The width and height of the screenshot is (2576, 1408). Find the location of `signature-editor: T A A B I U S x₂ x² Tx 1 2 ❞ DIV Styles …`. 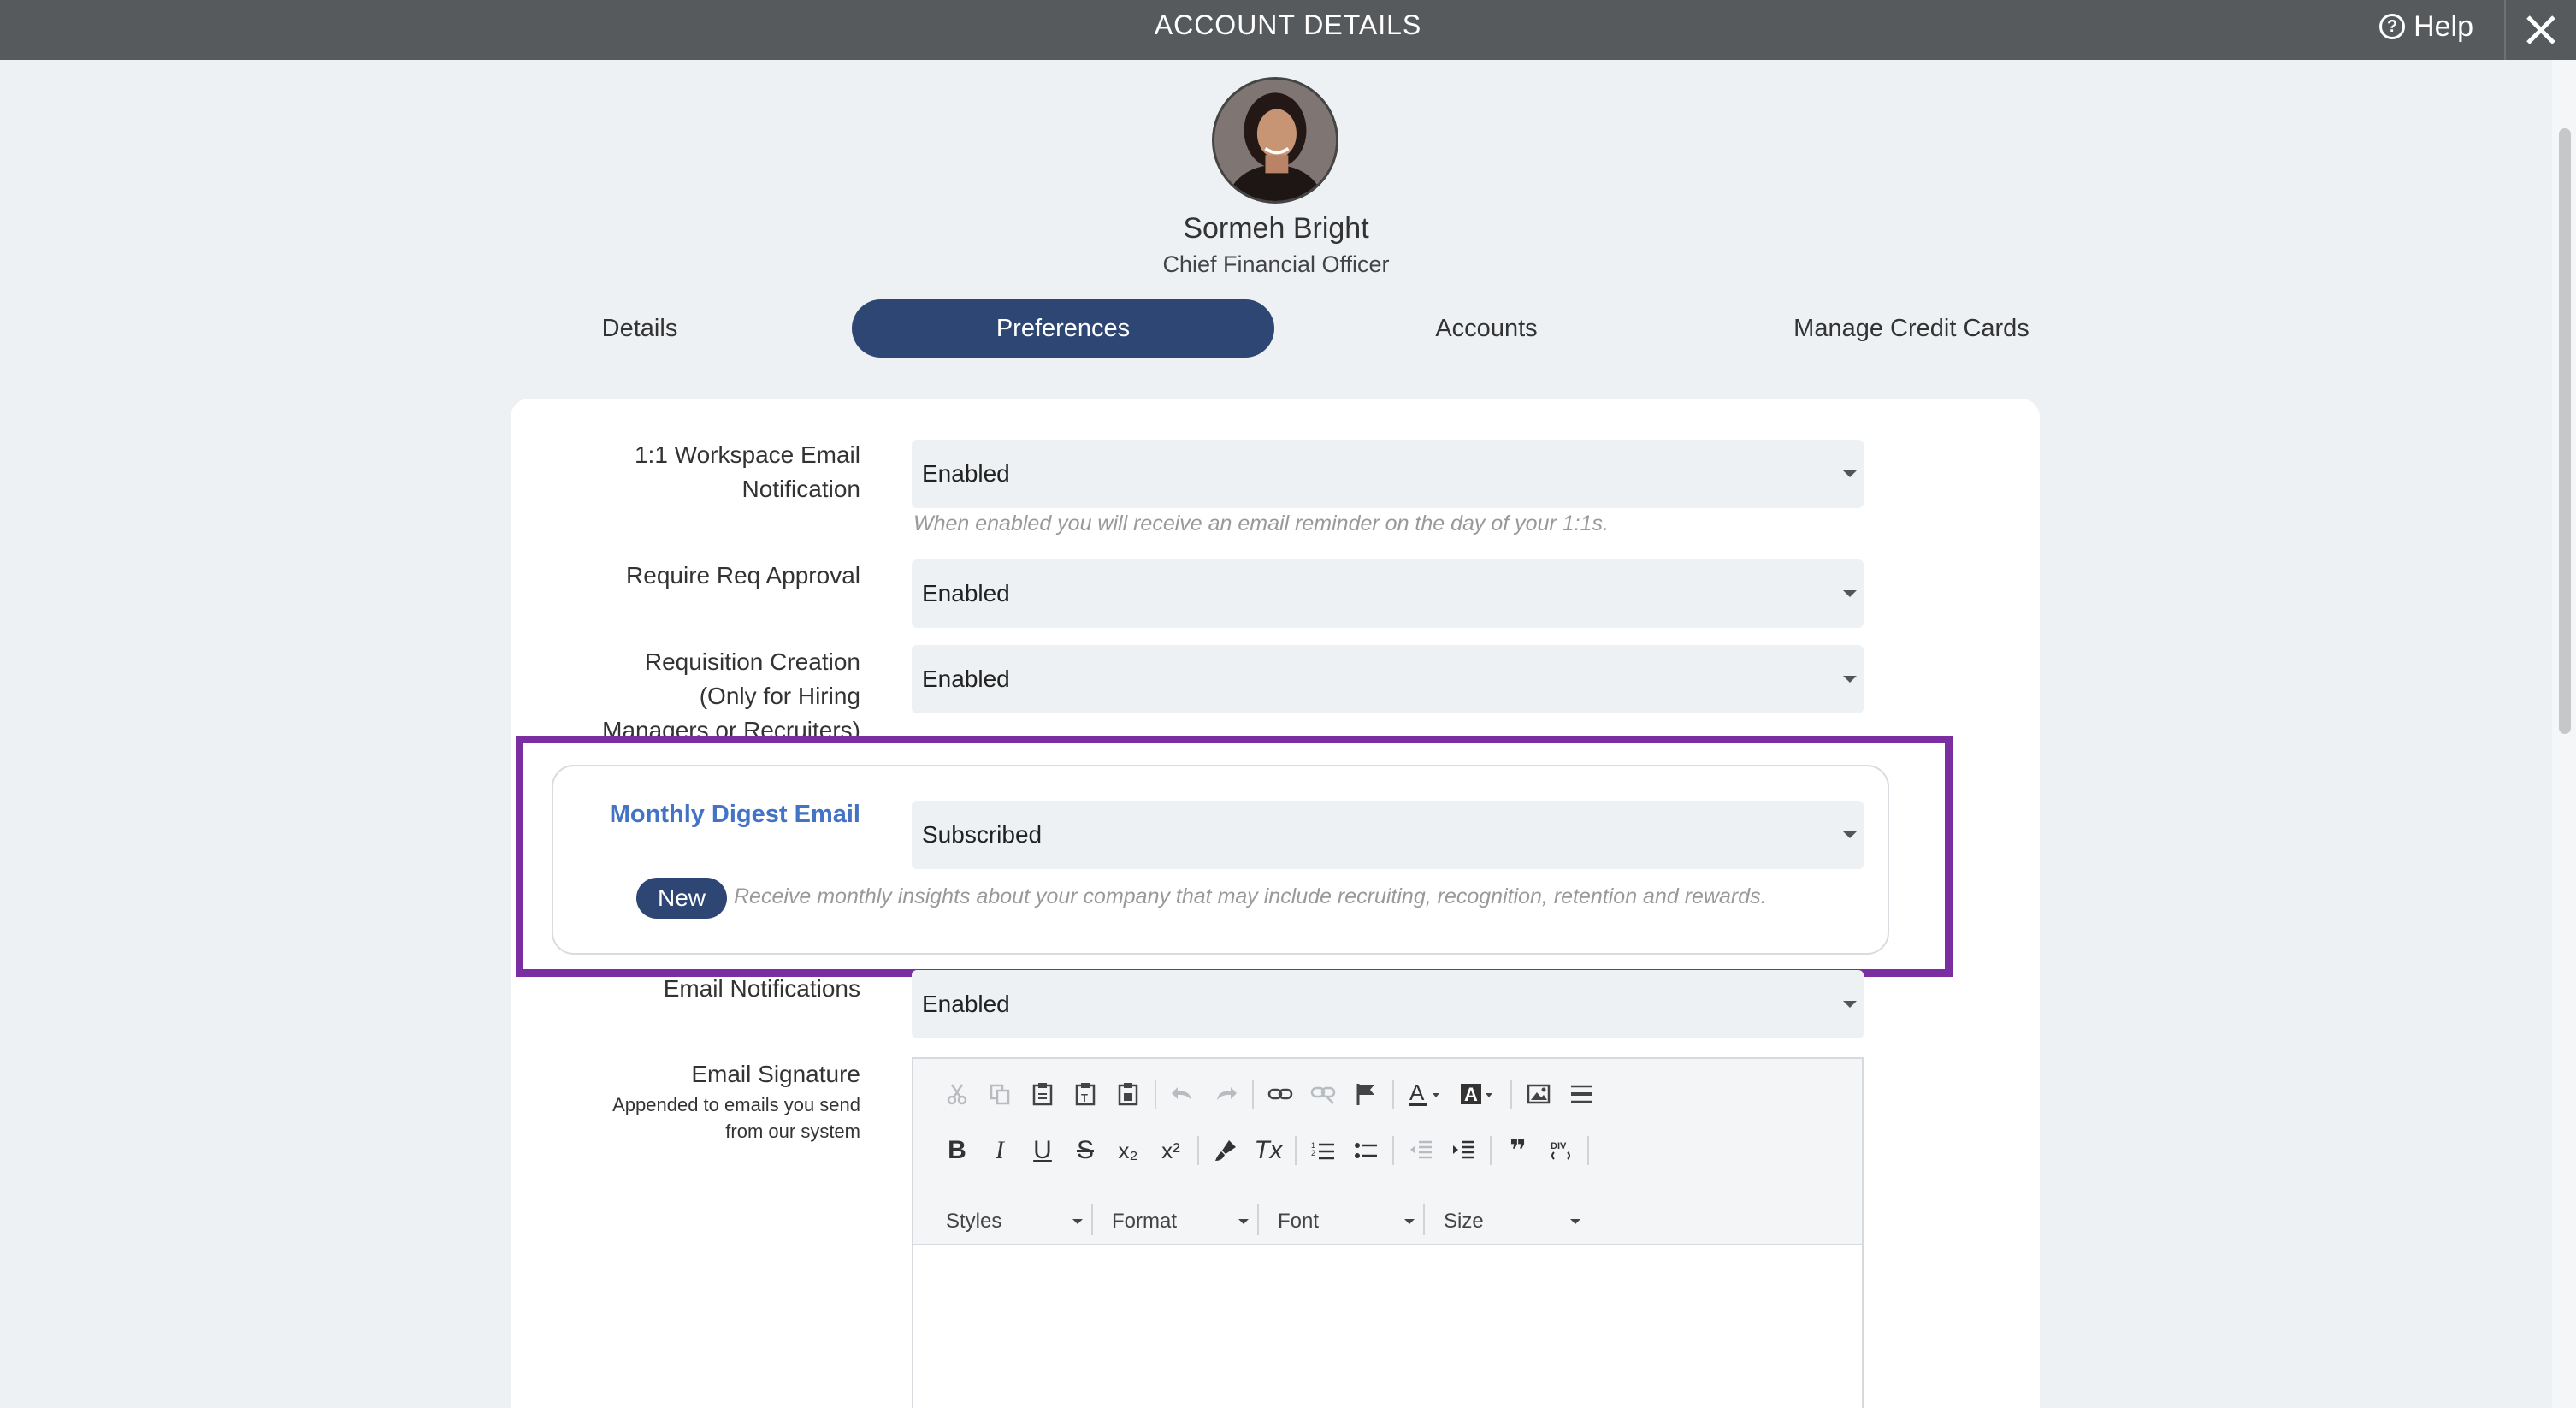

signature-editor: T A A B I U S x₂ x² Tx 1 2 ❞ DIV Styles … is located at coordinates (1388, 1232).